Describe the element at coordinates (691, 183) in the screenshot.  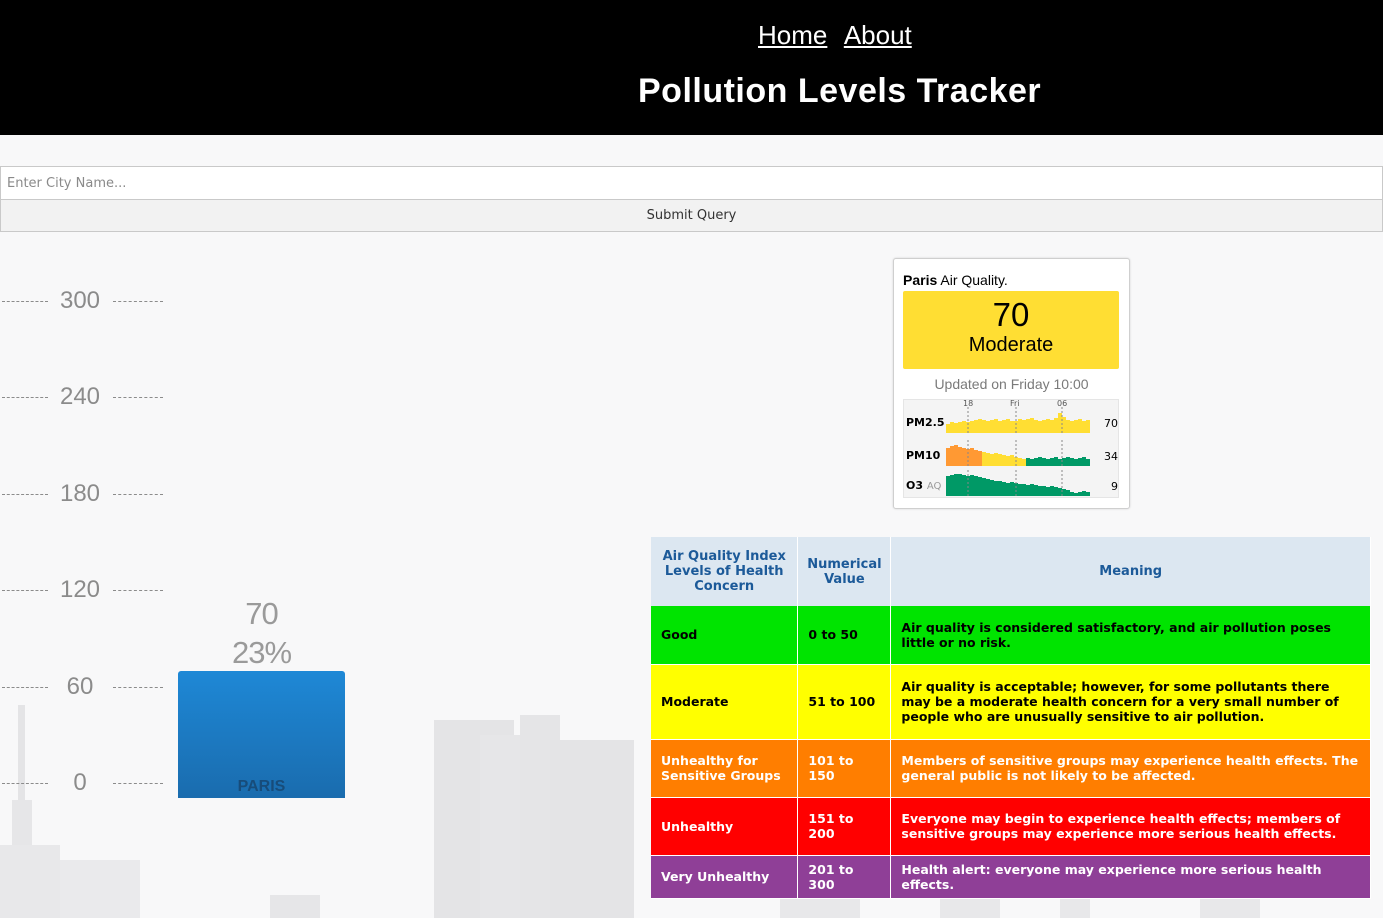
I see `city-search-input` at that location.